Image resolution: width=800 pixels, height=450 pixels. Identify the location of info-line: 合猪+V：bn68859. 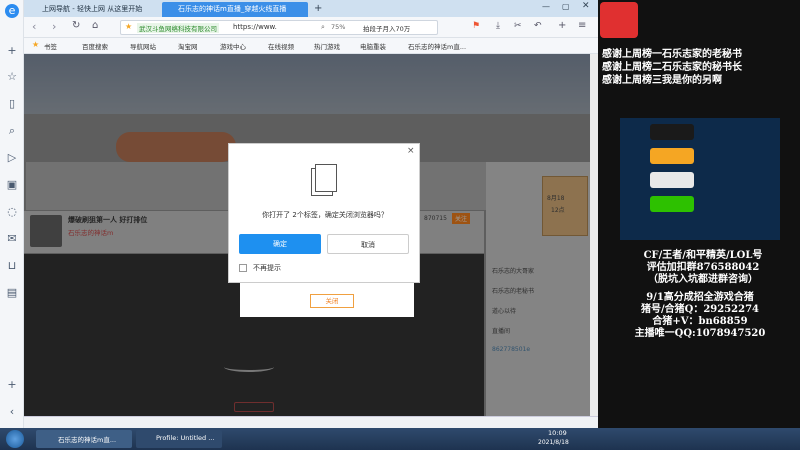
(700, 321).